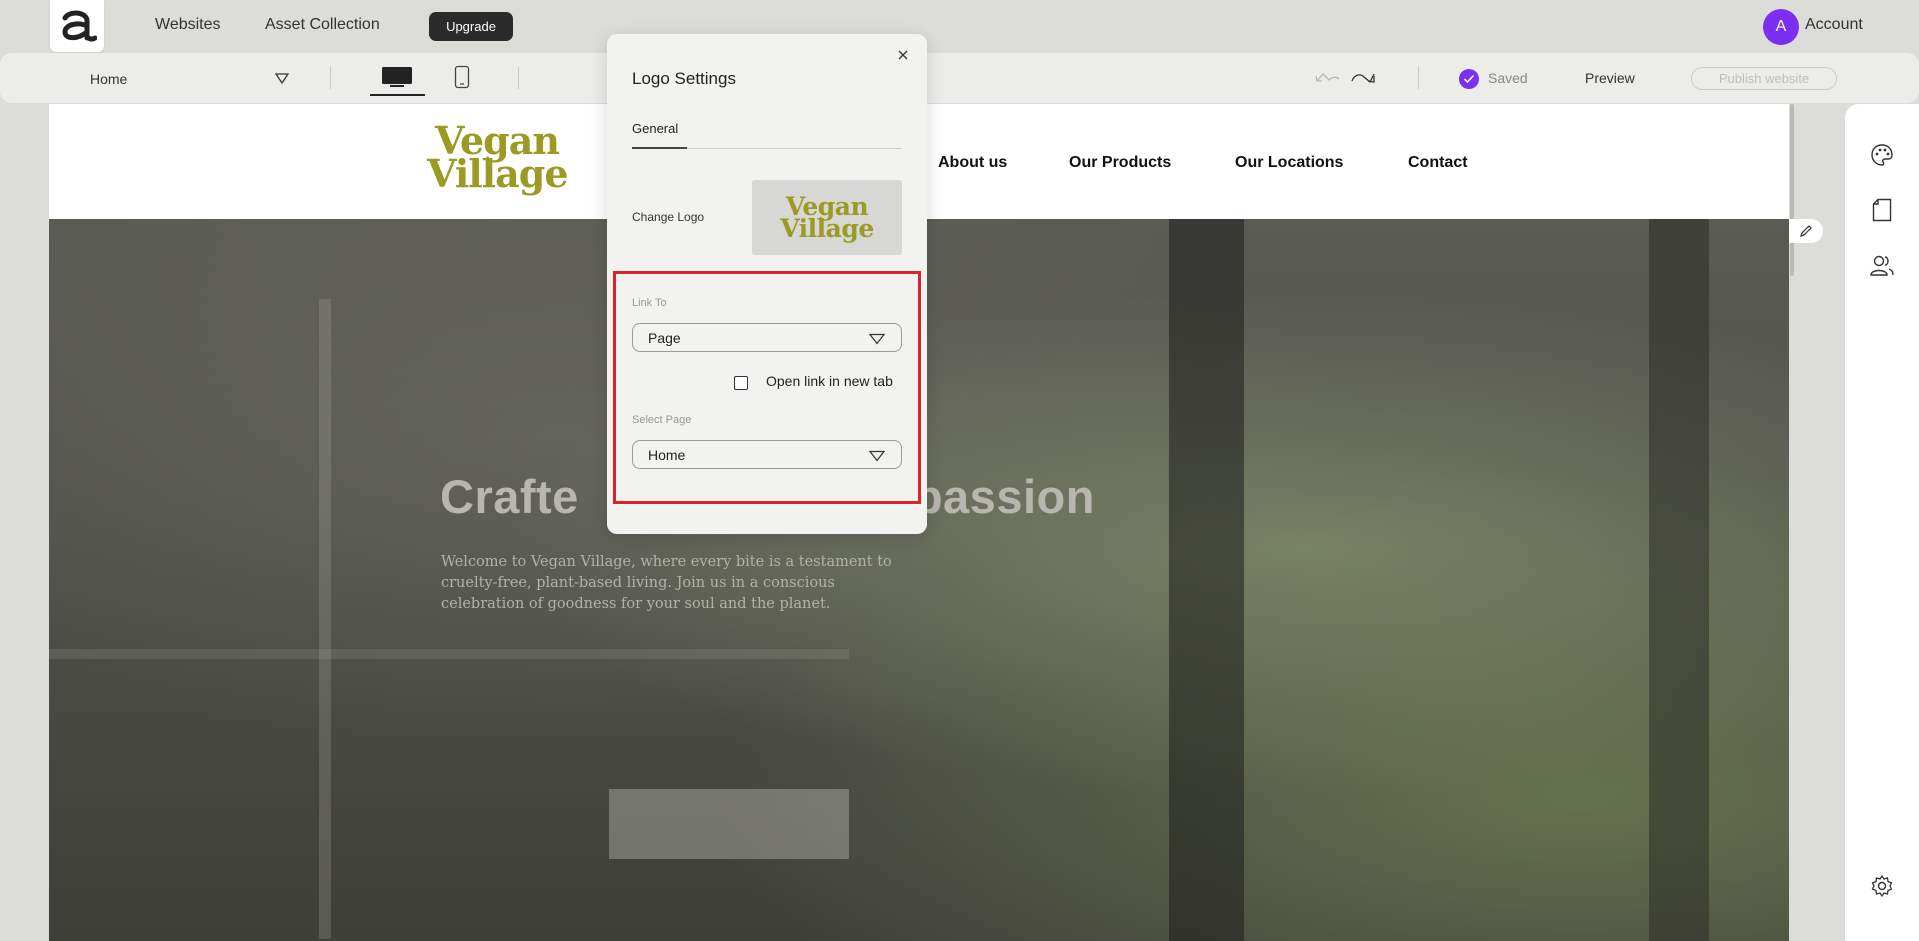 This screenshot has width=1919, height=941. Describe the element at coordinates (397, 95) in the screenshot. I see `active-device-indicator` at that location.